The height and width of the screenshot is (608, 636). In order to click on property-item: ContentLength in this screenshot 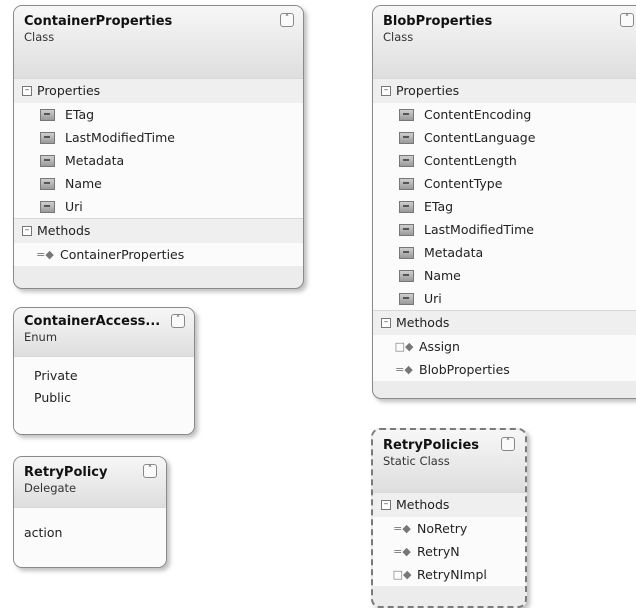, I will do `click(504, 160)`.